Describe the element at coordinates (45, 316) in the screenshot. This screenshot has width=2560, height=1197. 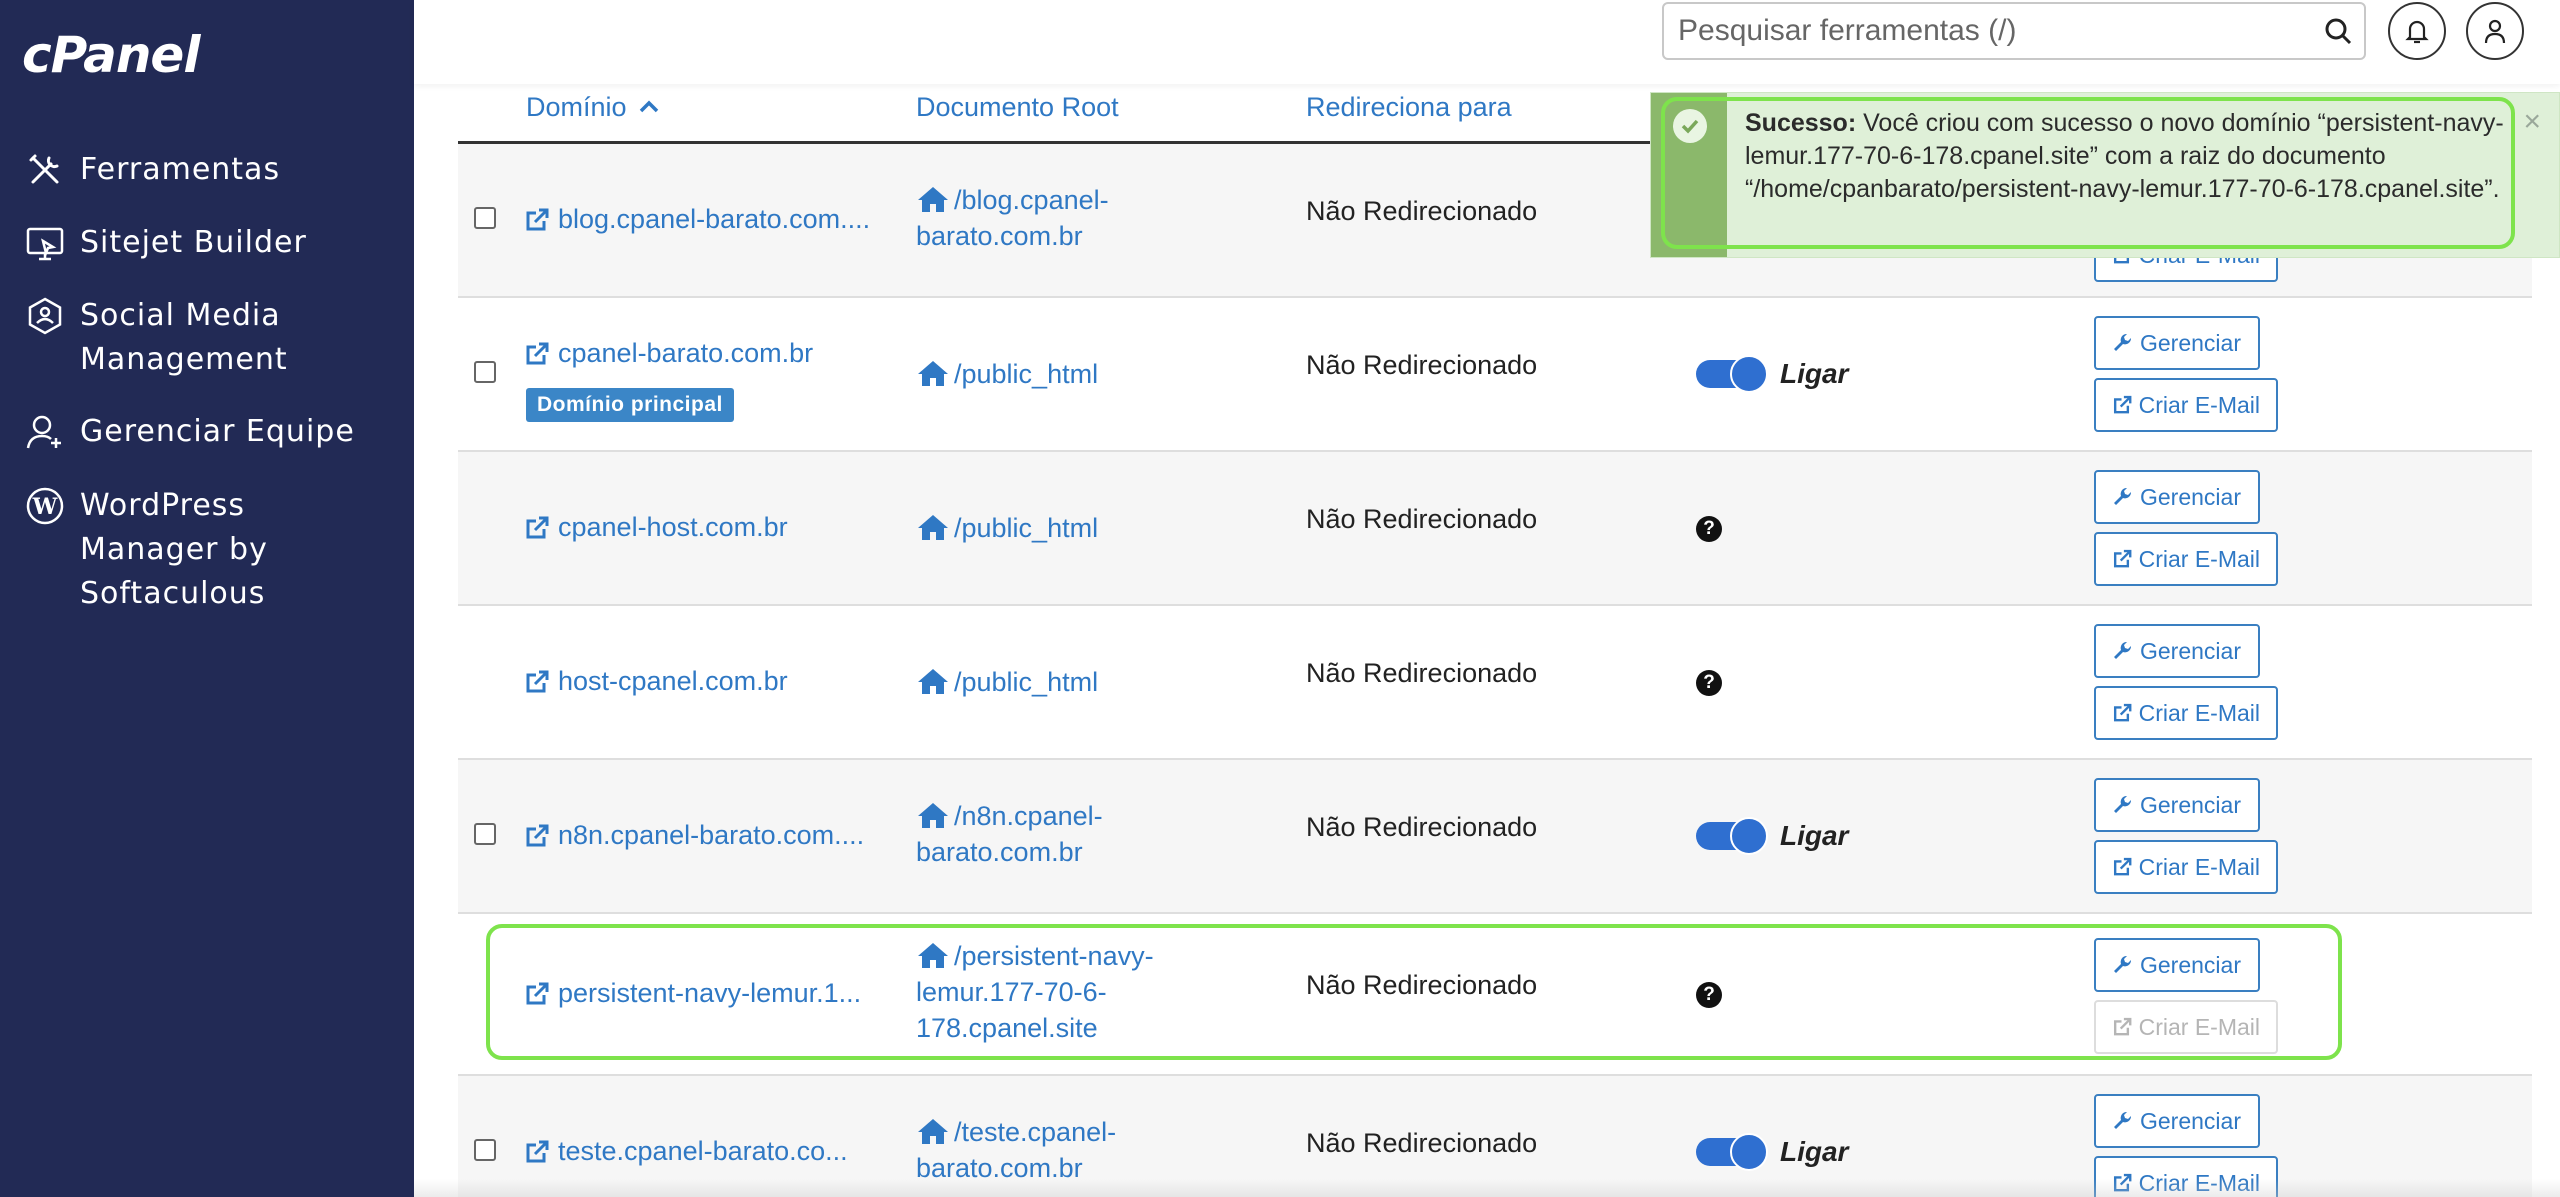
I see `social-media-icon` at that location.